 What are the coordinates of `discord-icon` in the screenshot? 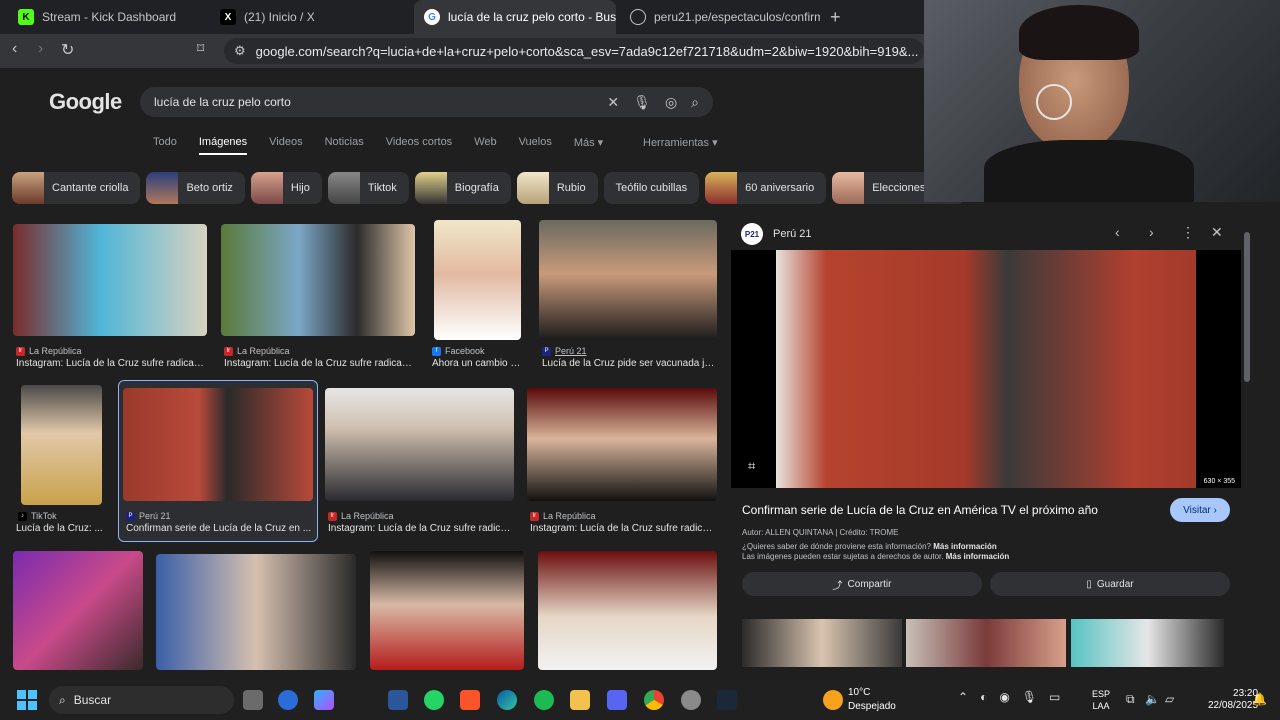 It's located at (617, 700).